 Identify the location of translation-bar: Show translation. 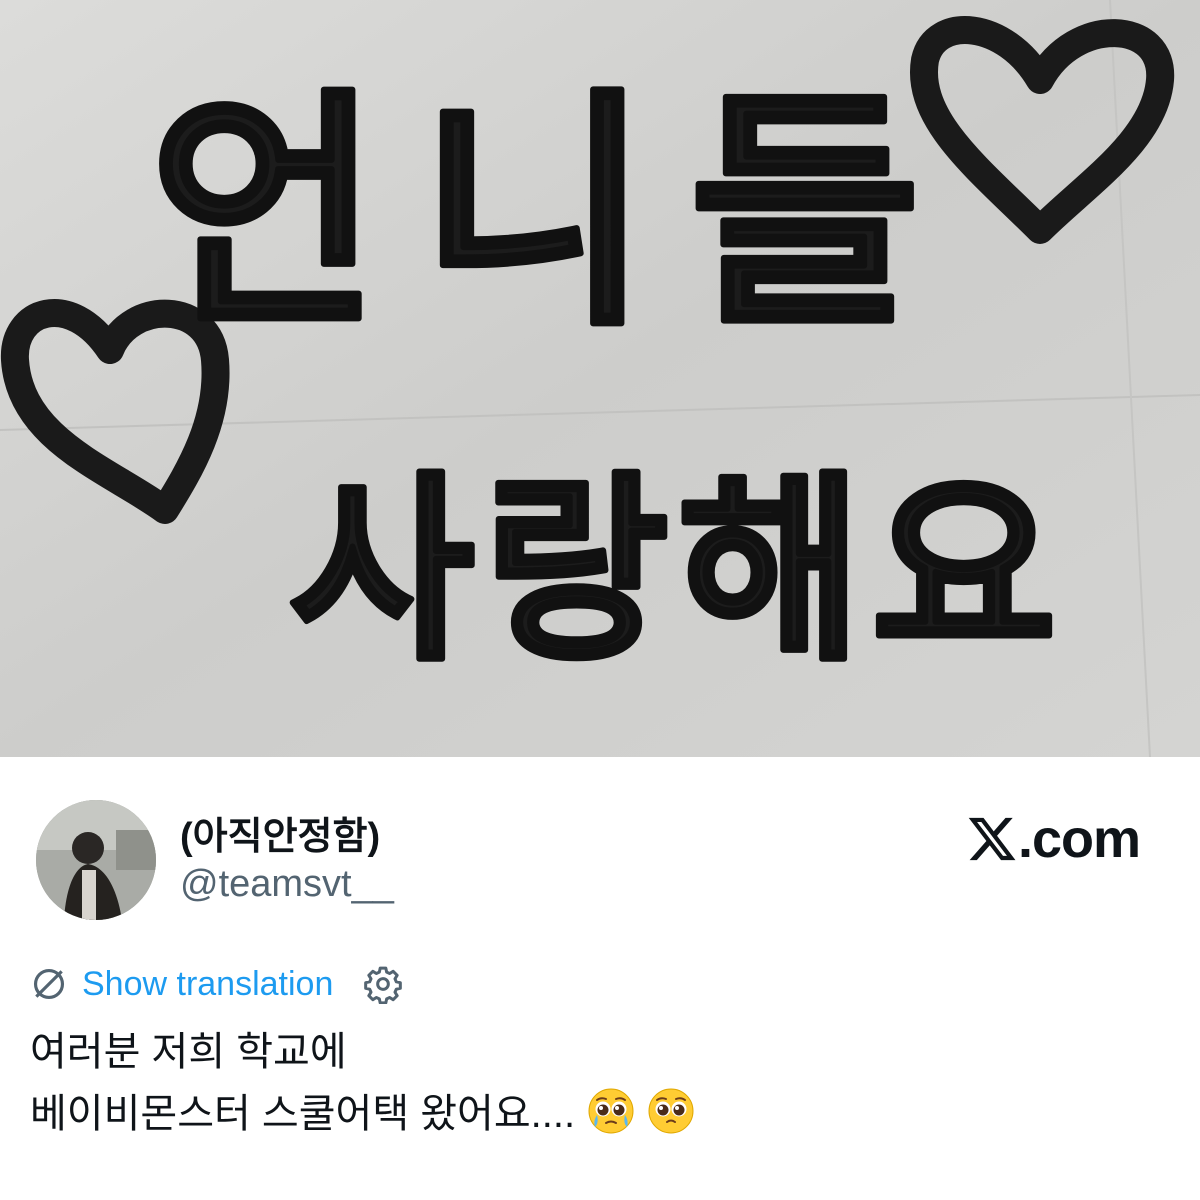
(216, 984).